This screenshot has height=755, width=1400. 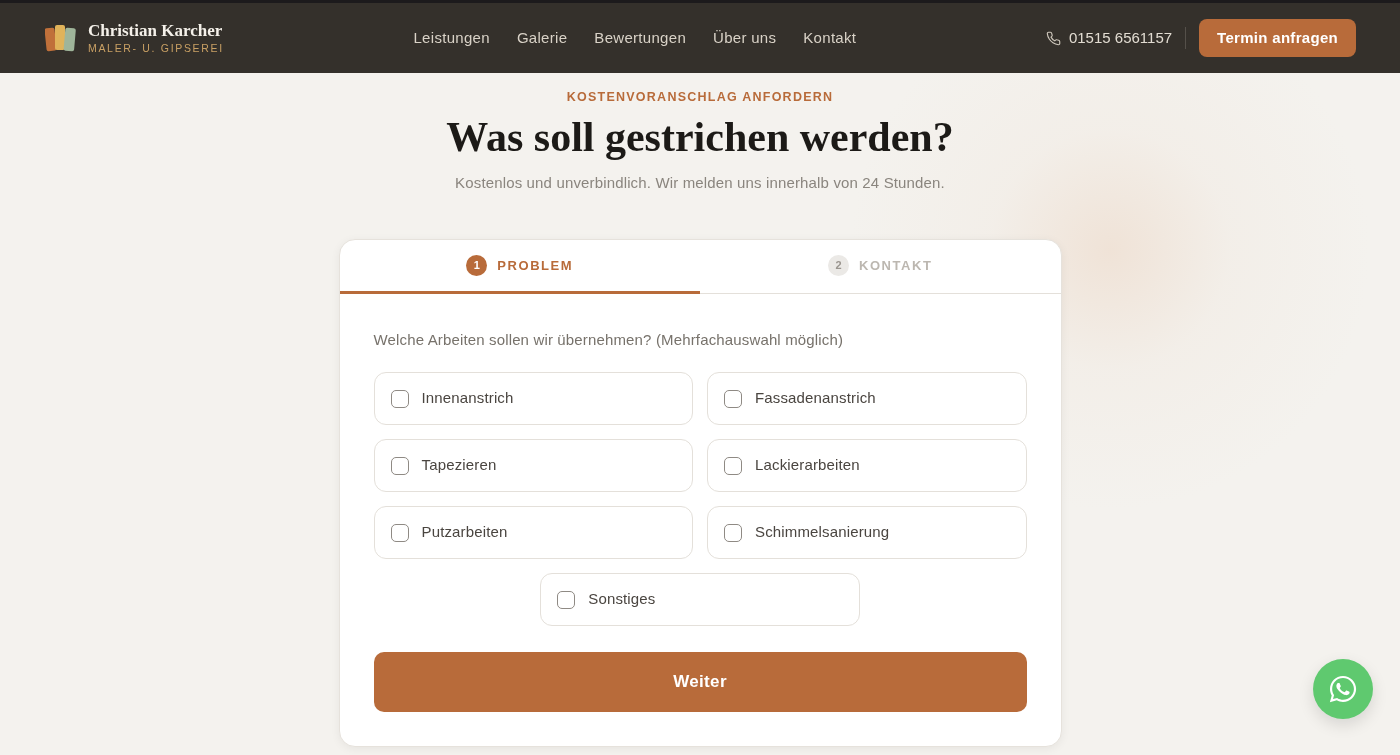 I want to click on nav-link: Bewertungen, so click(x=640, y=38).